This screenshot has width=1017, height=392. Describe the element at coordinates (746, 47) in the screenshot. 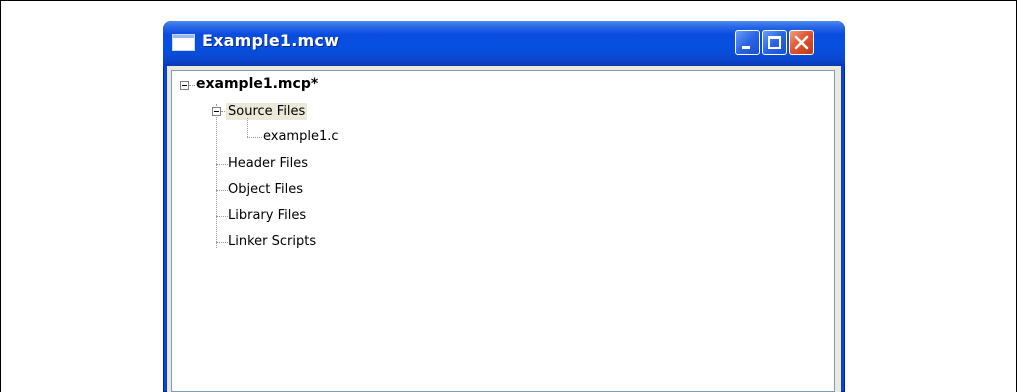

I see `minimize-icon` at that location.